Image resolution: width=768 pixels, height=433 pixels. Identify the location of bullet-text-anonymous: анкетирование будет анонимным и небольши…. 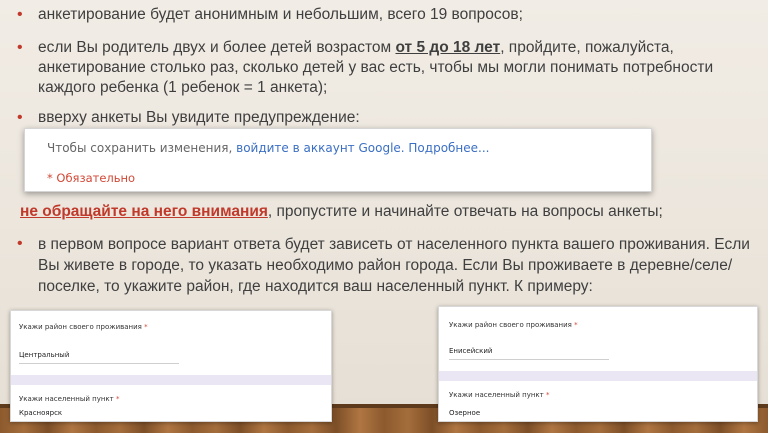
(280, 14).